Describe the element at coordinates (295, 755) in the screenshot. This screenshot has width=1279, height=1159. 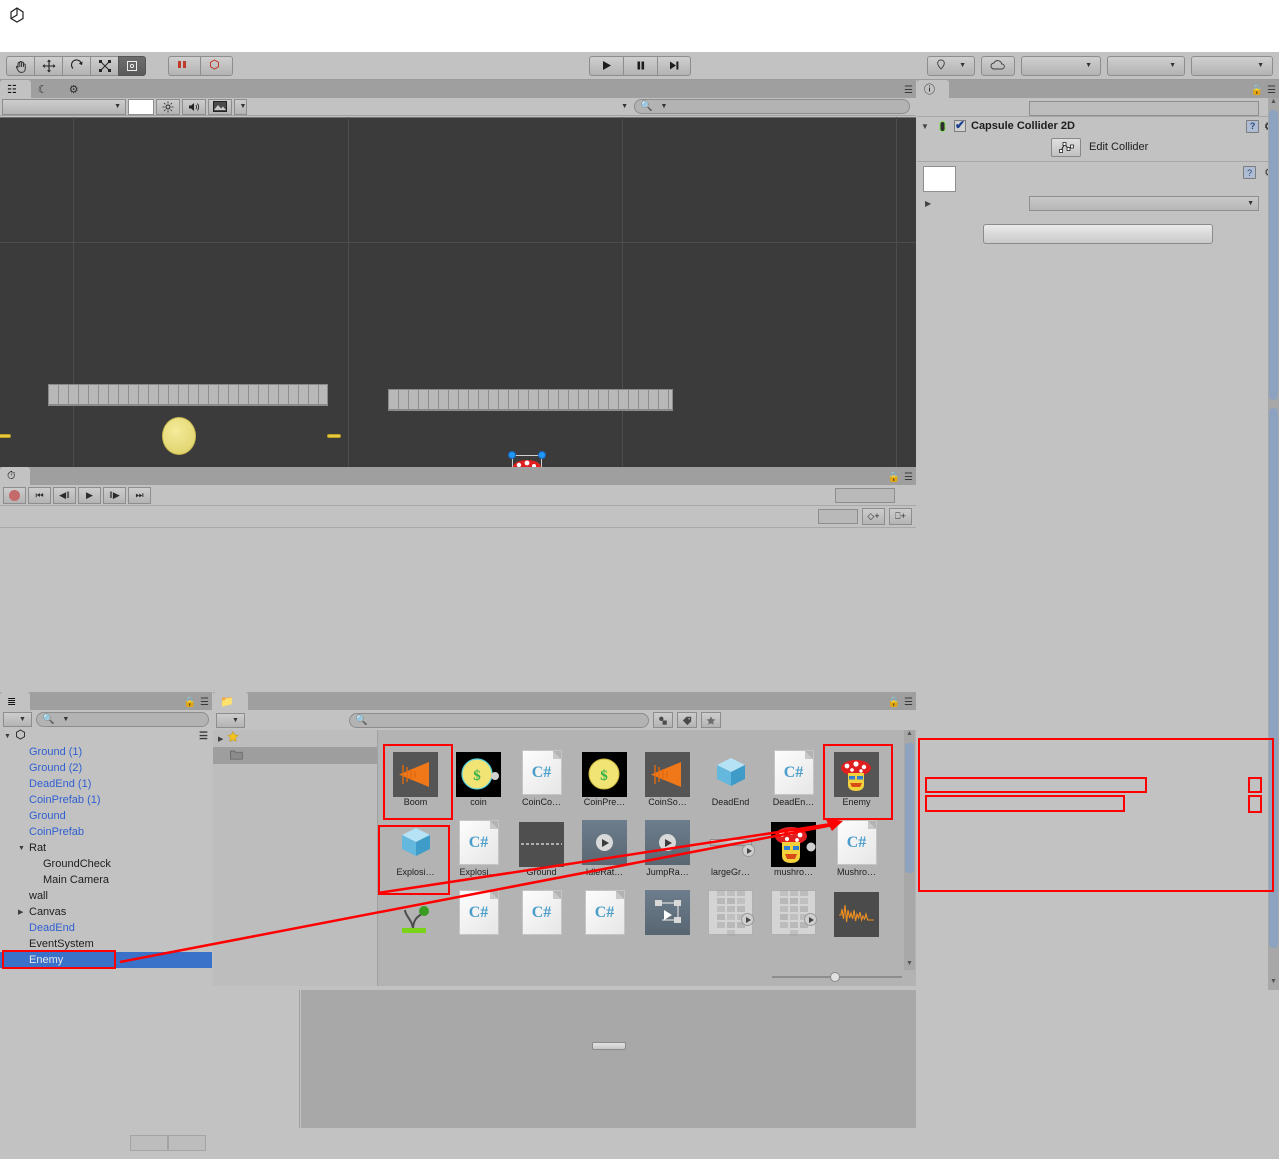
I see `project-tree-assets` at that location.